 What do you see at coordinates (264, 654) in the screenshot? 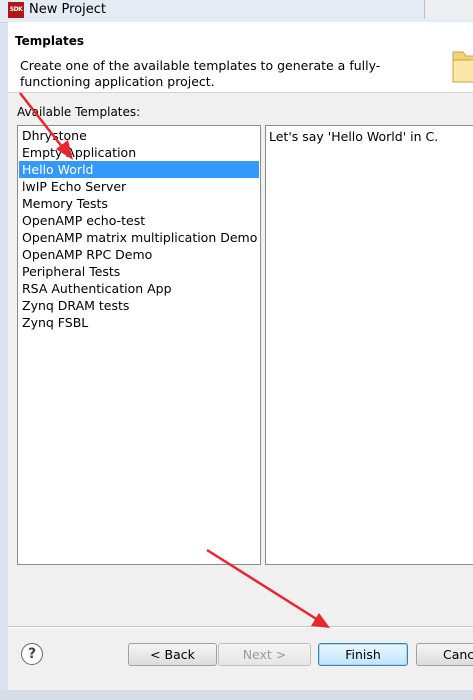
I see `next-button: Next >` at bounding box center [264, 654].